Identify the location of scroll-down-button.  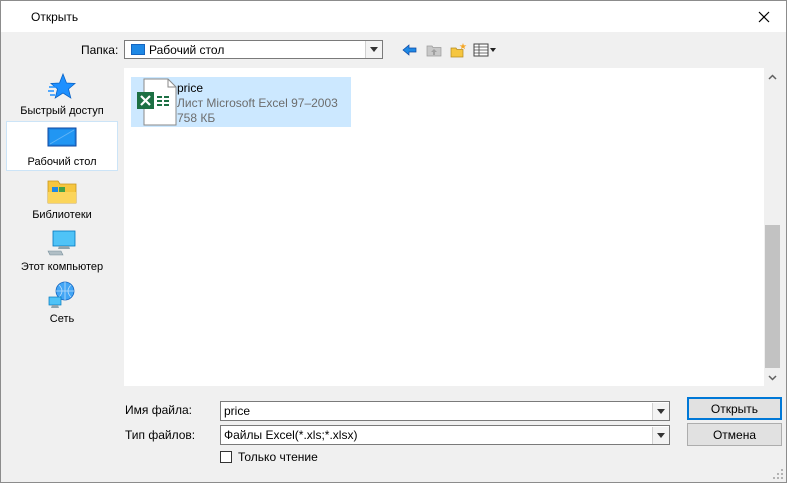
(772, 377).